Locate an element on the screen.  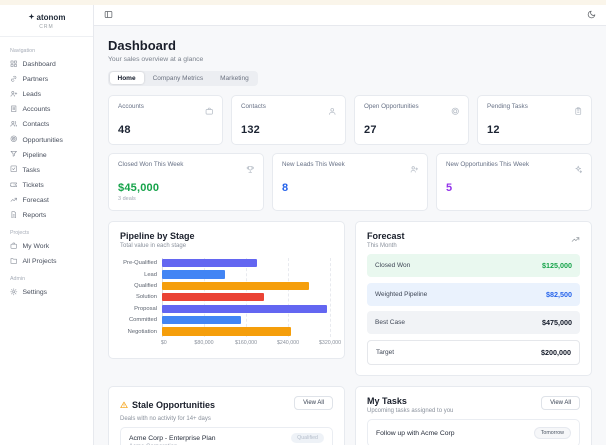
clipboard-icon is located at coordinates (578, 112).